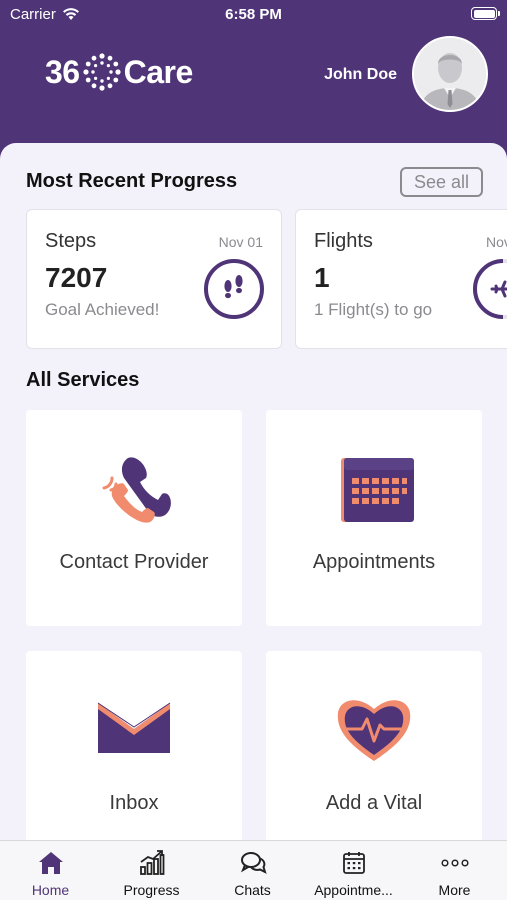 This screenshot has width=507, height=900. Describe the element at coordinates (496, 242) in the screenshot. I see `progress-card-date: Nov` at that location.